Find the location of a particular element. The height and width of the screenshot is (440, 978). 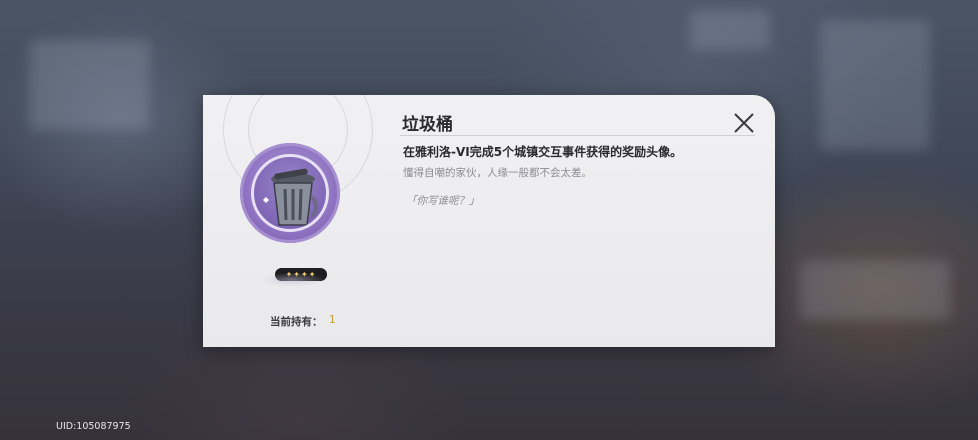

avatar-quote: 「你写谁呢？」 is located at coordinates (443, 201).